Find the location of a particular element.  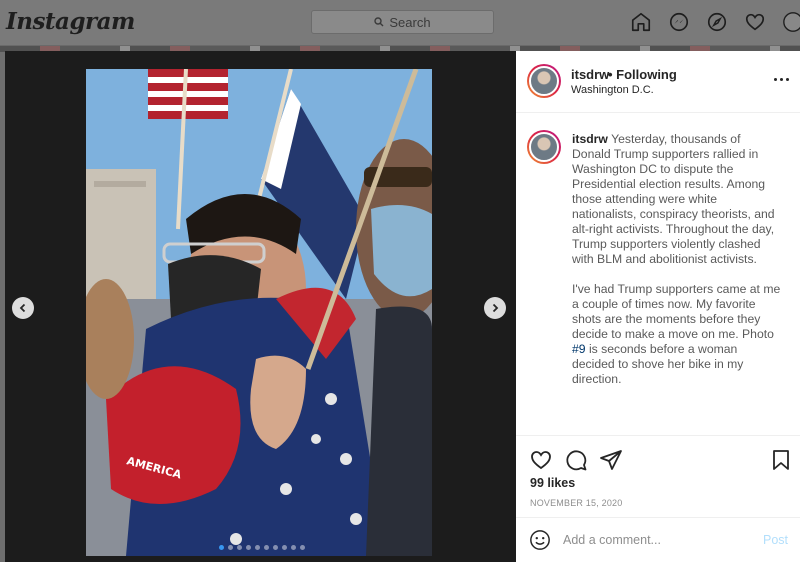

post-comment-button: Post is located at coordinates (775, 540).